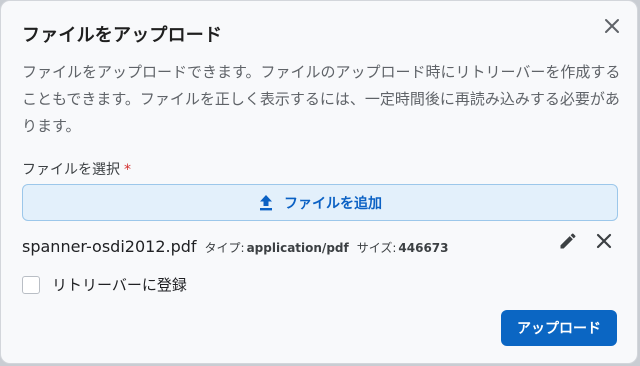 The image size is (640, 366). I want to click on file-type: タイプ: application/pdf, so click(277, 247).